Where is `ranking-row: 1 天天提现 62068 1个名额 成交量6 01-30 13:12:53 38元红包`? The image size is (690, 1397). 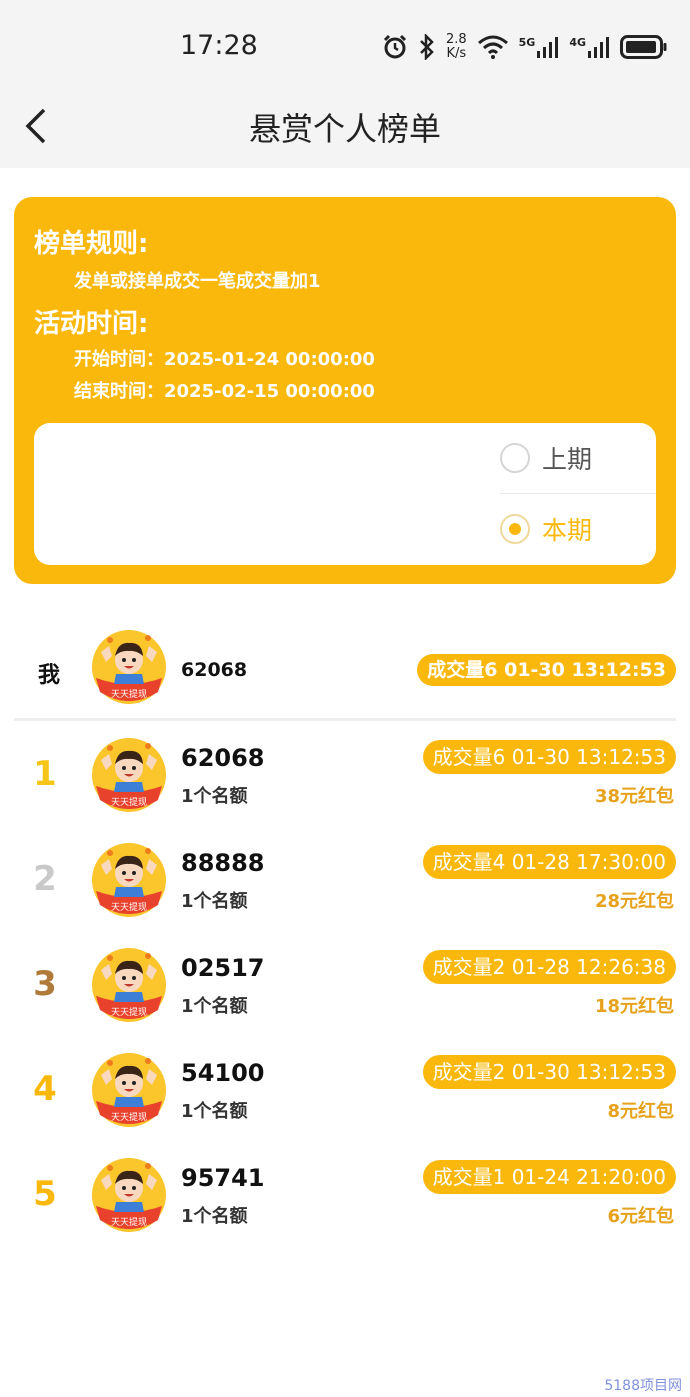
ranking-row: 1 天天提现 62068 1个名额 成交量6 01-30 13:12:53 38元红包 is located at coordinates (345, 778).